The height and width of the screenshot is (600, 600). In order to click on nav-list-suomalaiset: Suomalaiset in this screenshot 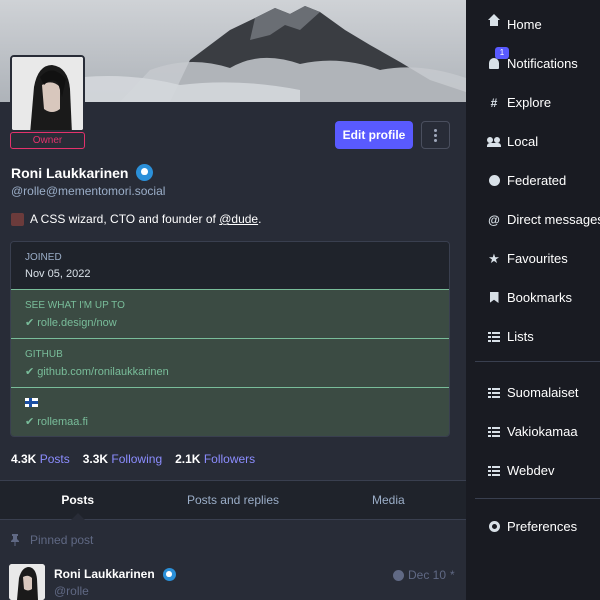, I will do `click(533, 392)`.